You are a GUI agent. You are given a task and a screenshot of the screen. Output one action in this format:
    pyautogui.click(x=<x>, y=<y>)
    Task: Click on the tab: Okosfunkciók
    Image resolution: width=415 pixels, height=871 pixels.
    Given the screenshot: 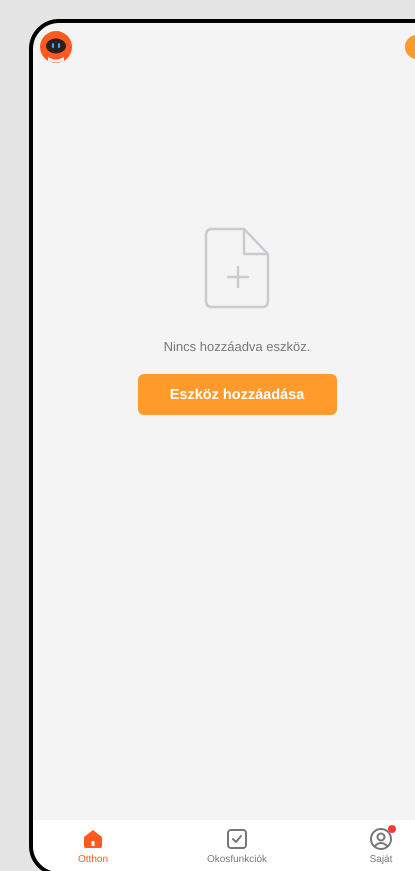 What is the action you would take?
    pyautogui.click(x=237, y=845)
    